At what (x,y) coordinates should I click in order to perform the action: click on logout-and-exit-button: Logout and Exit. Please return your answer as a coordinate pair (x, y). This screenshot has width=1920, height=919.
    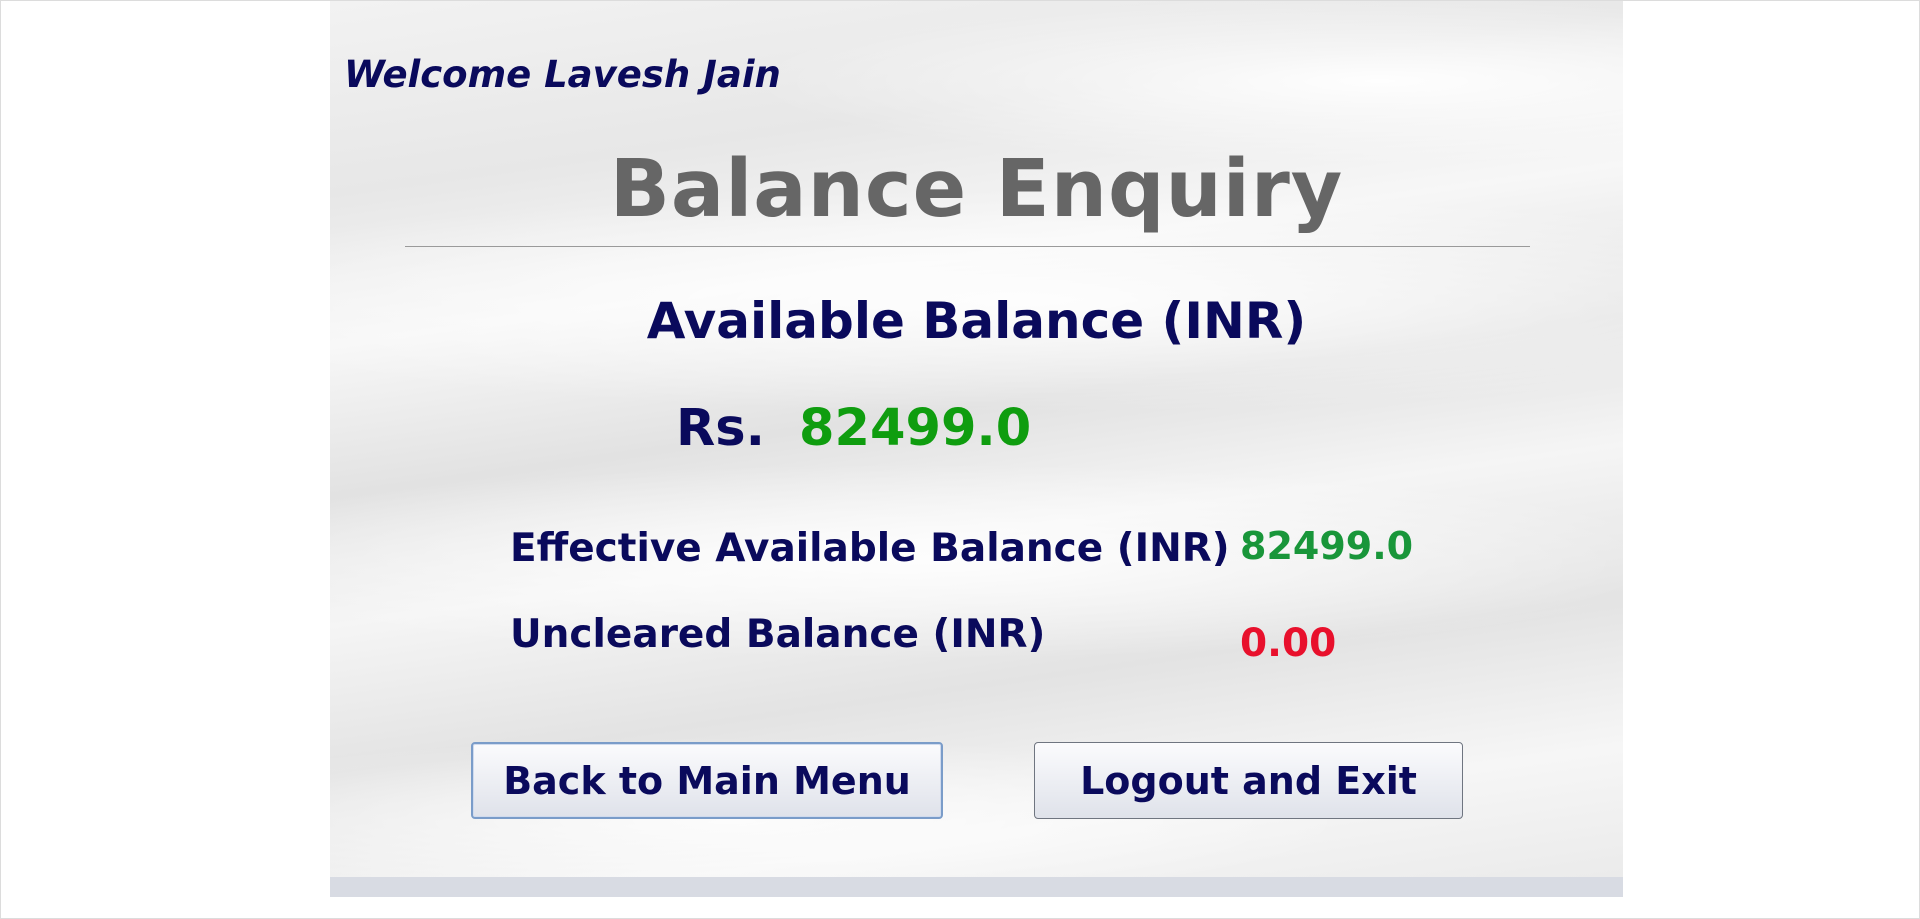
    Looking at the image, I should click on (1248, 780).